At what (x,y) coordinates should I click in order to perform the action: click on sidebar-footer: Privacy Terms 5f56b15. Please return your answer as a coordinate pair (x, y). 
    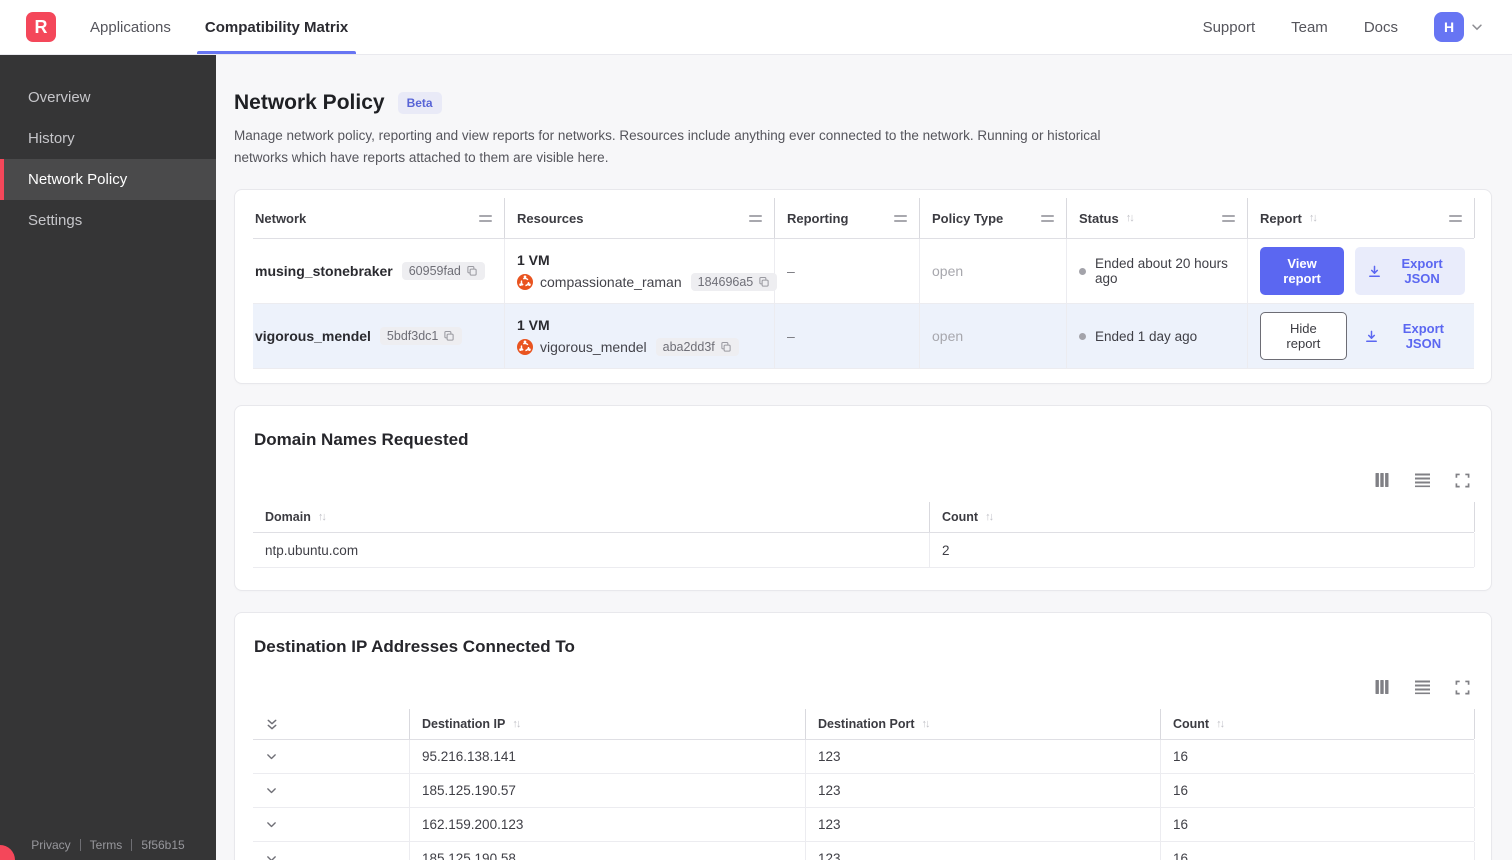
    Looking at the image, I should click on (108, 845).